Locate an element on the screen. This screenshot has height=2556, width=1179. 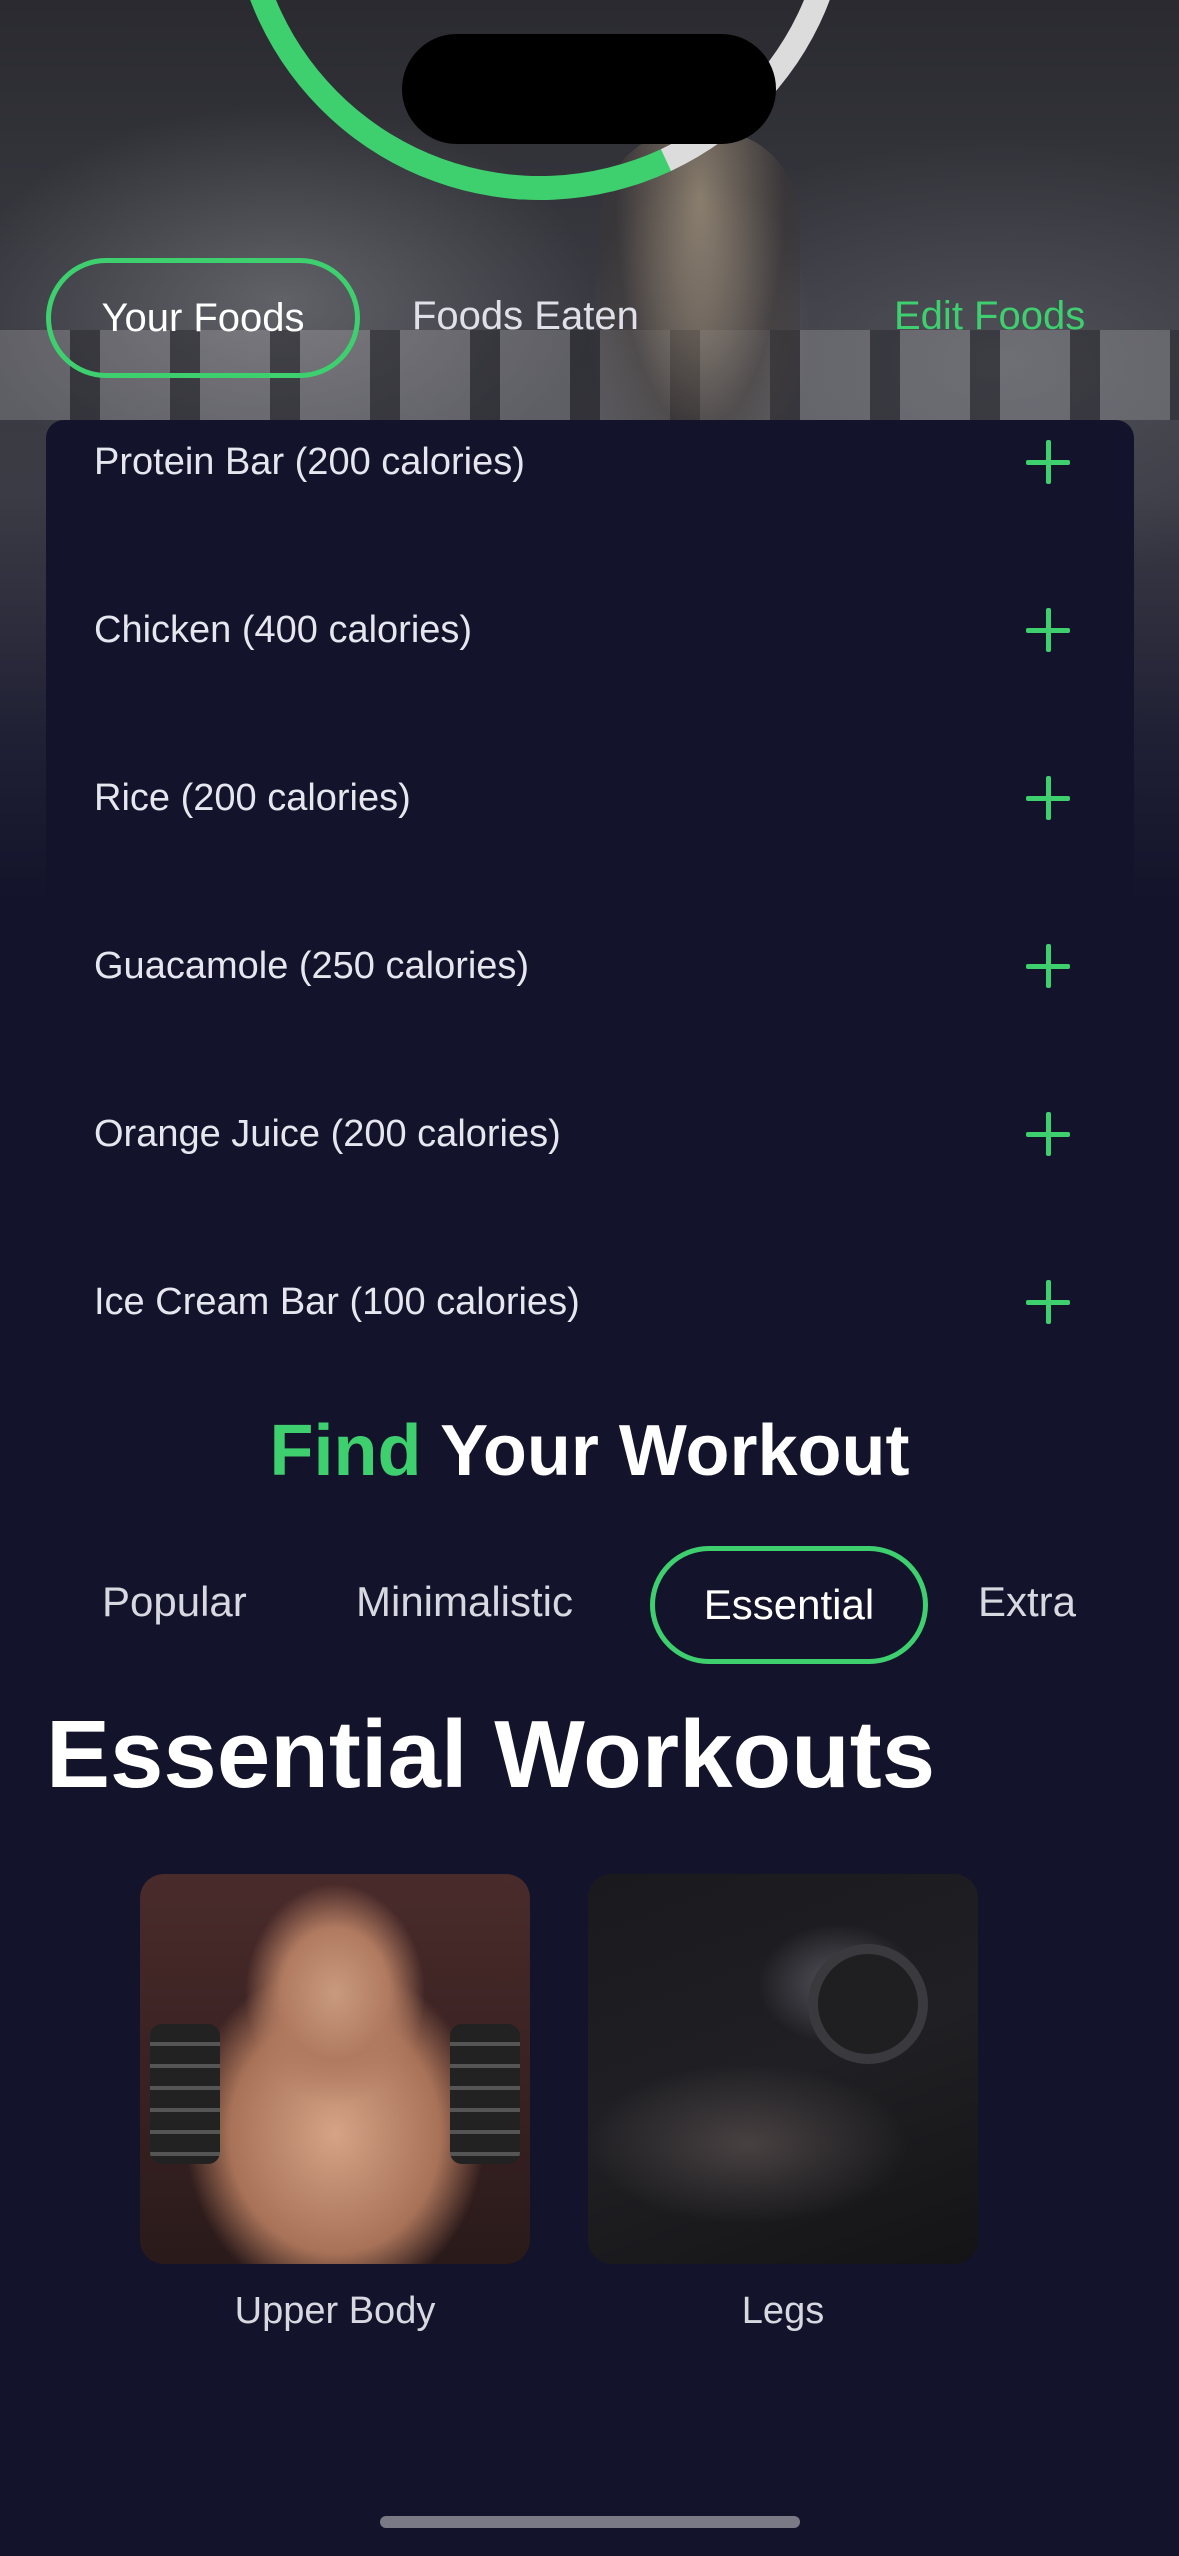
find-workout-rest: Your Workout is located at coordinates (675, 1451).